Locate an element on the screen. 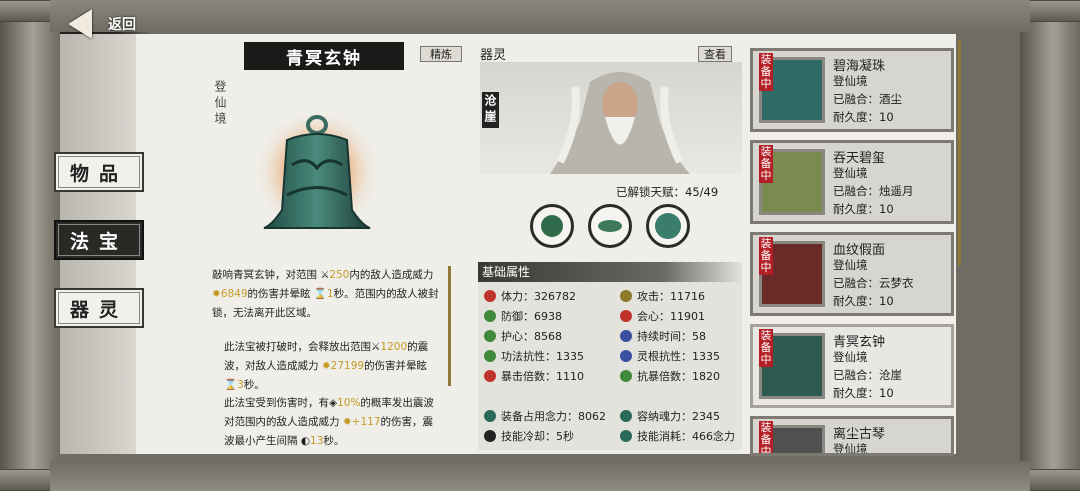 The height and width of the screenshot is (491, 1080). stat-left-0: 体力： 326782 is located at coordinates (530, 296).